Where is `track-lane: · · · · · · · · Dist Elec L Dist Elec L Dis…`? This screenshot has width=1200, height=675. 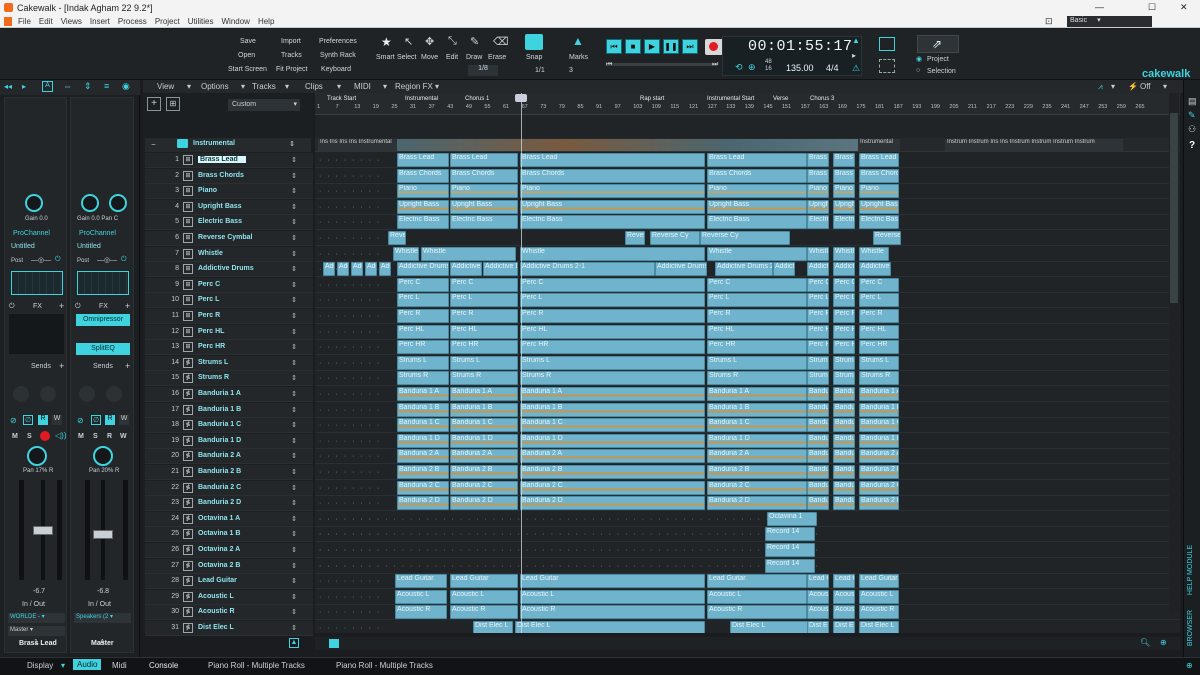 track-lane: · · · · · · · · Dist Elec L Dist Elec L Dis… is located at coordinates (747, 627).